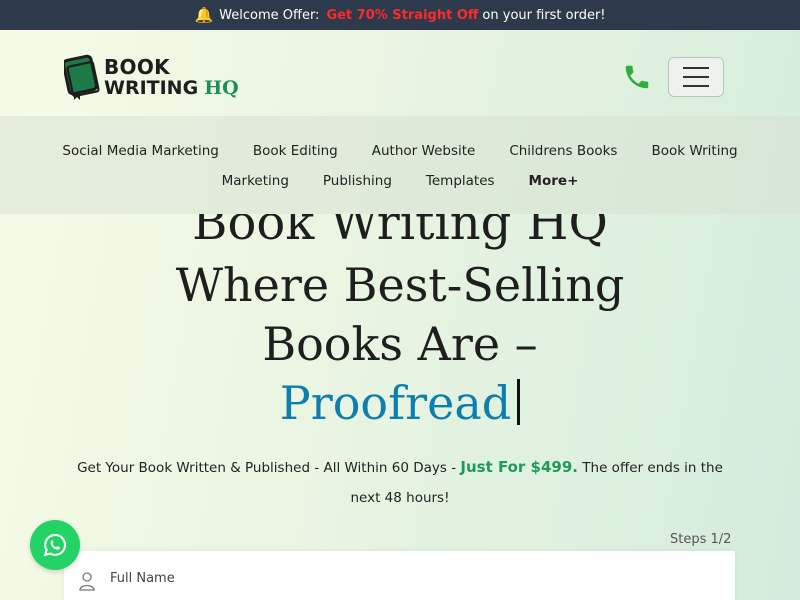  I want to click on logo-line-writing: WRITING, so click(151, 87).